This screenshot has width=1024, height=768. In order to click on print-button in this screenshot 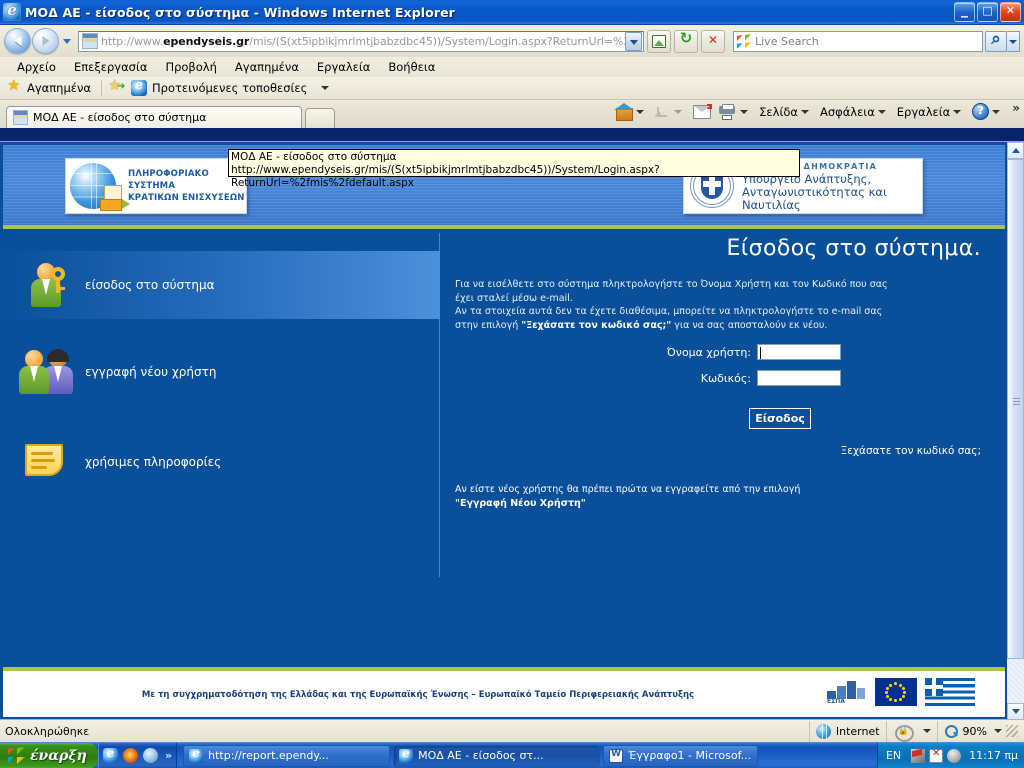, I will do `click(735, 111)`.